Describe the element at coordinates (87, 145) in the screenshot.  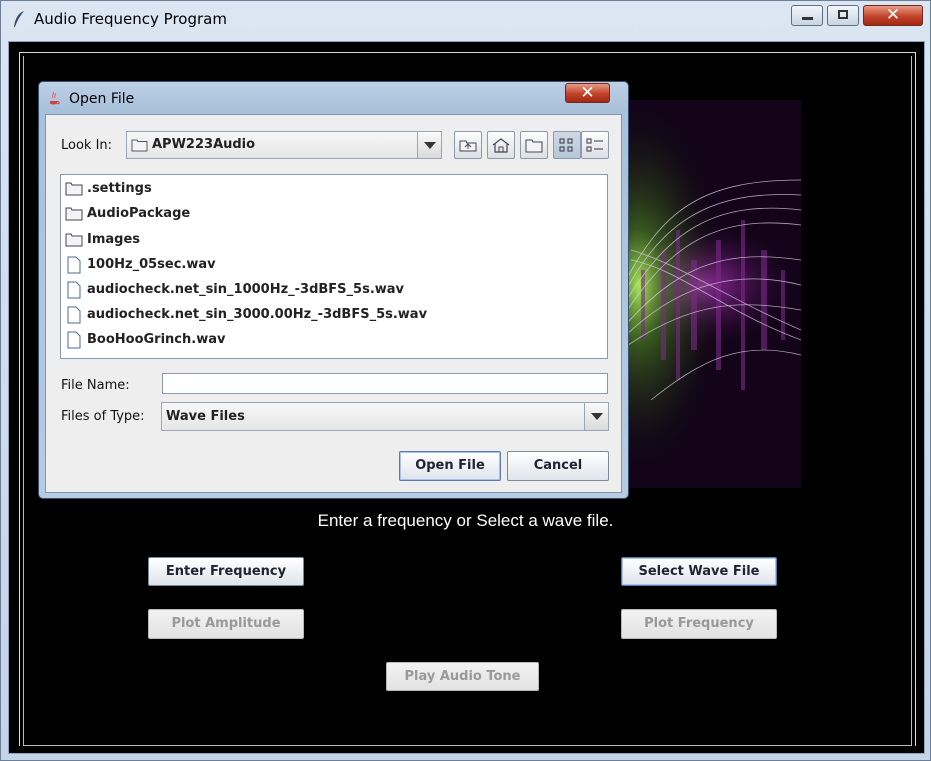
I see `look-in-label: Look In:` at that location.